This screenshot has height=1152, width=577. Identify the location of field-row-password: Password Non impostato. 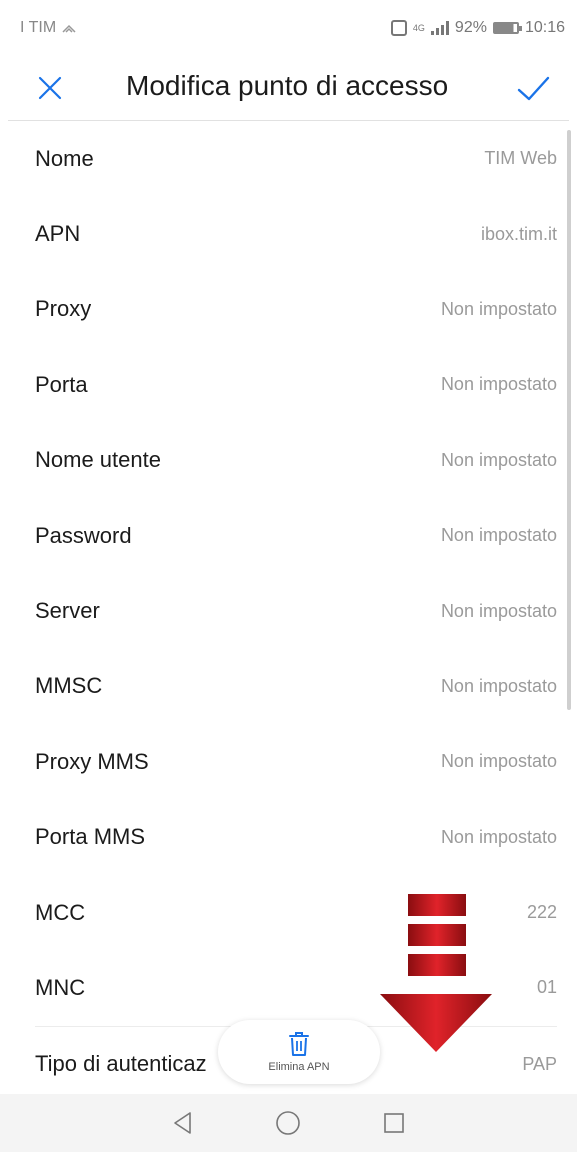
(288, 535).